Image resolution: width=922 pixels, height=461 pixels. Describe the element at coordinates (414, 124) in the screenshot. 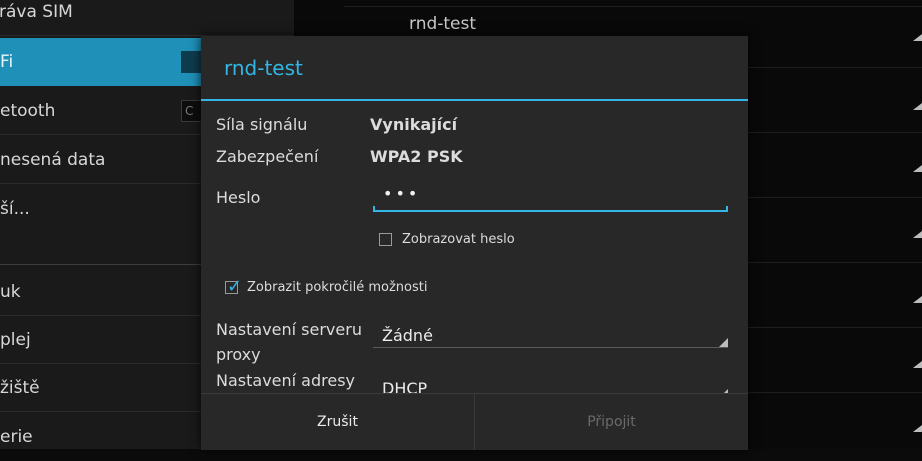

I see `signal-strength-value: Vynikající` at that location.